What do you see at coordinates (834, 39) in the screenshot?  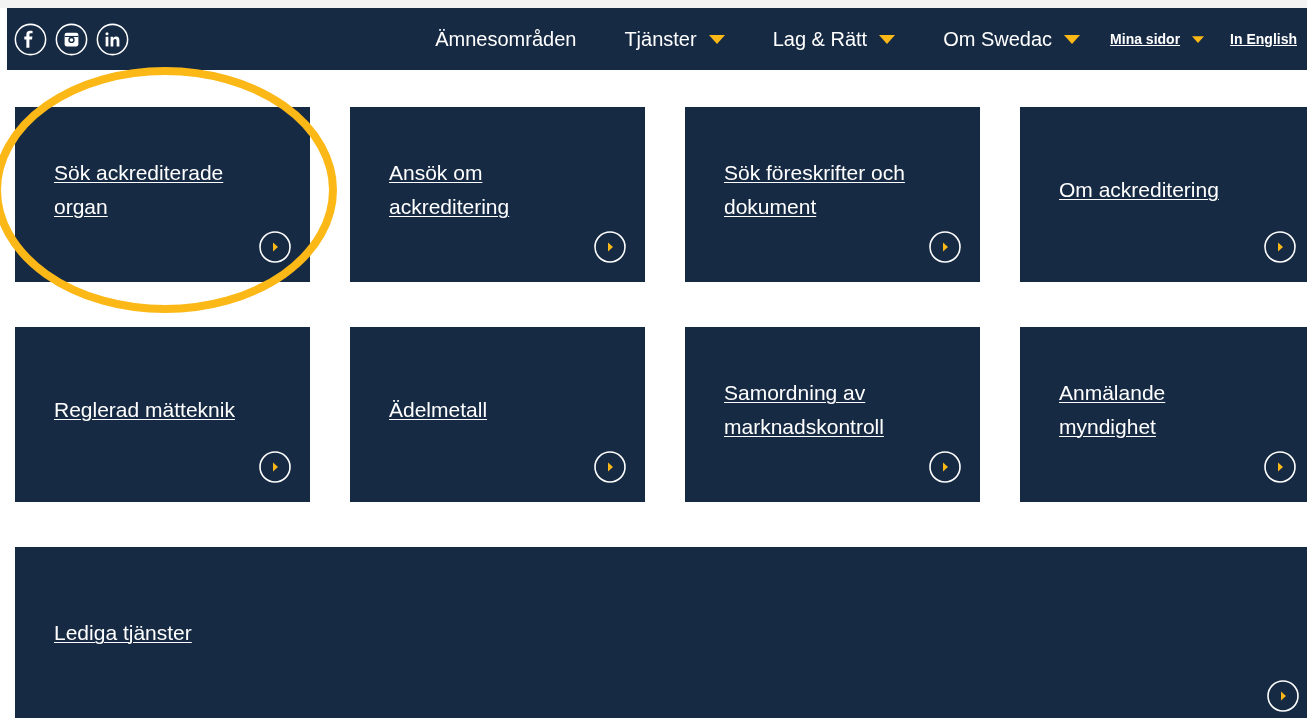 I see `nav-menu-item: Lag & Rätt` at bounding box center [834, 39].